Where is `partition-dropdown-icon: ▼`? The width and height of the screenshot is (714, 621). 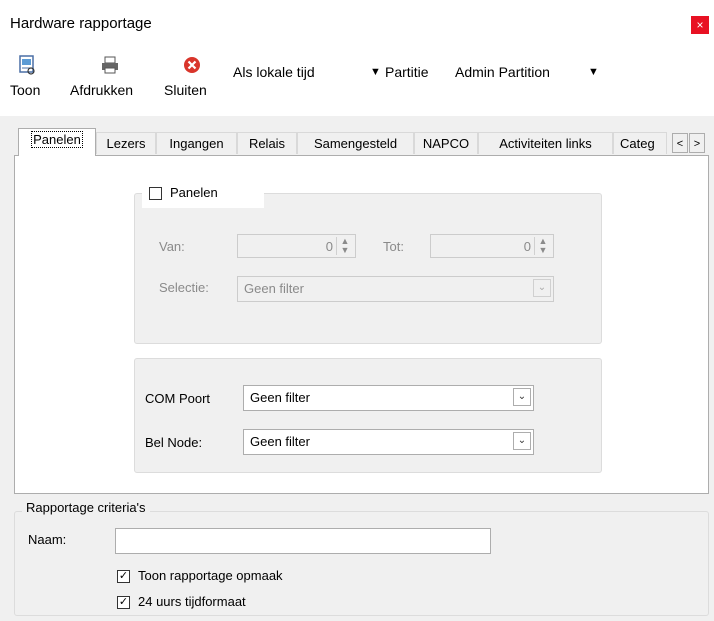 partition-dropdown-icon: ▼ is located at coordinates (593, 72).